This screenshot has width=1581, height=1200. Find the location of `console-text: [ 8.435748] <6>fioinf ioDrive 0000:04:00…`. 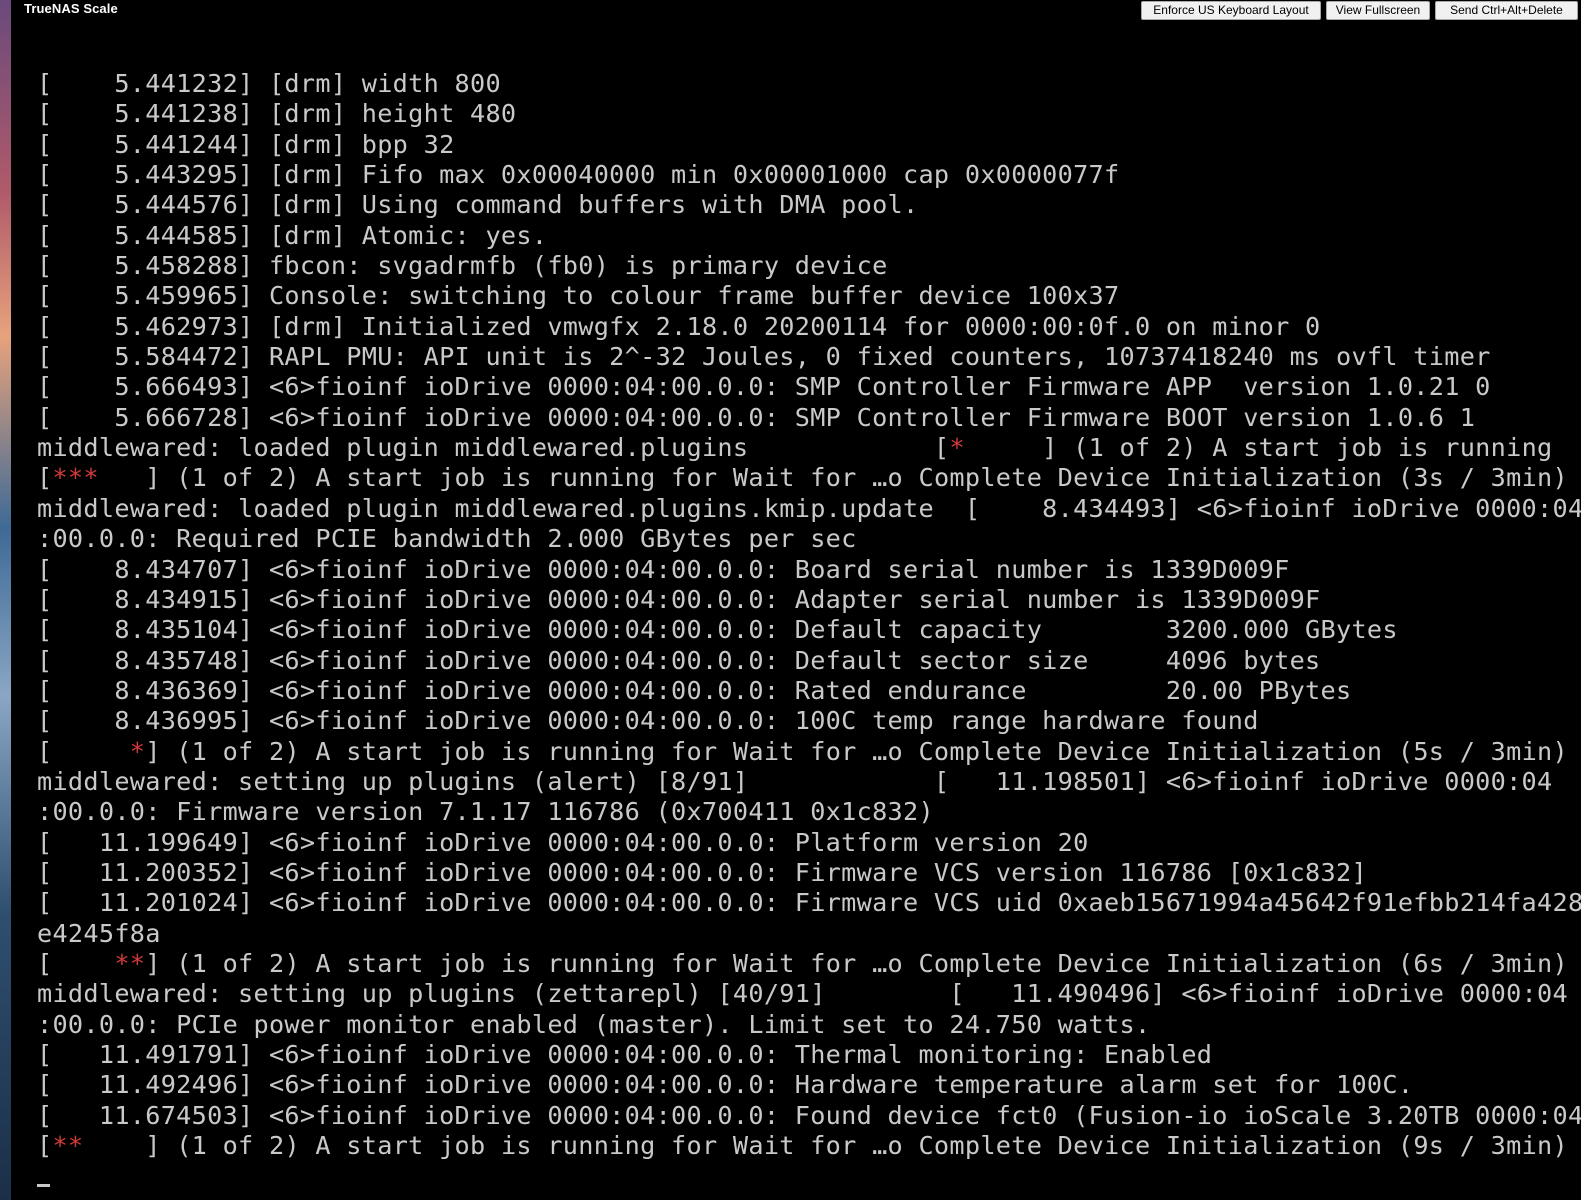

console-text: [ 8.435748] <6>fioinf ioDrive 0000:04:00… is located at coordinates (679, 660).